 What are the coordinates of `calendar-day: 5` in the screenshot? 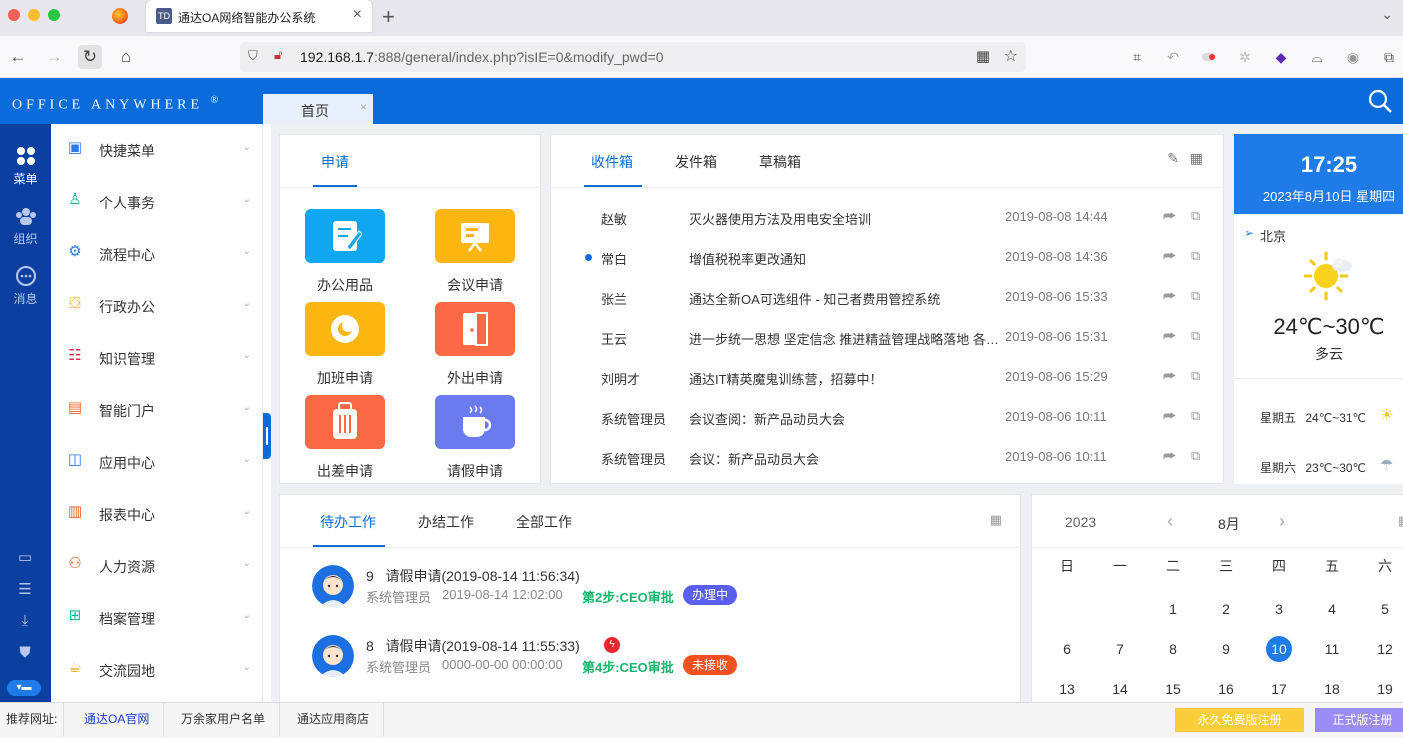 It's located at (1384, 609).